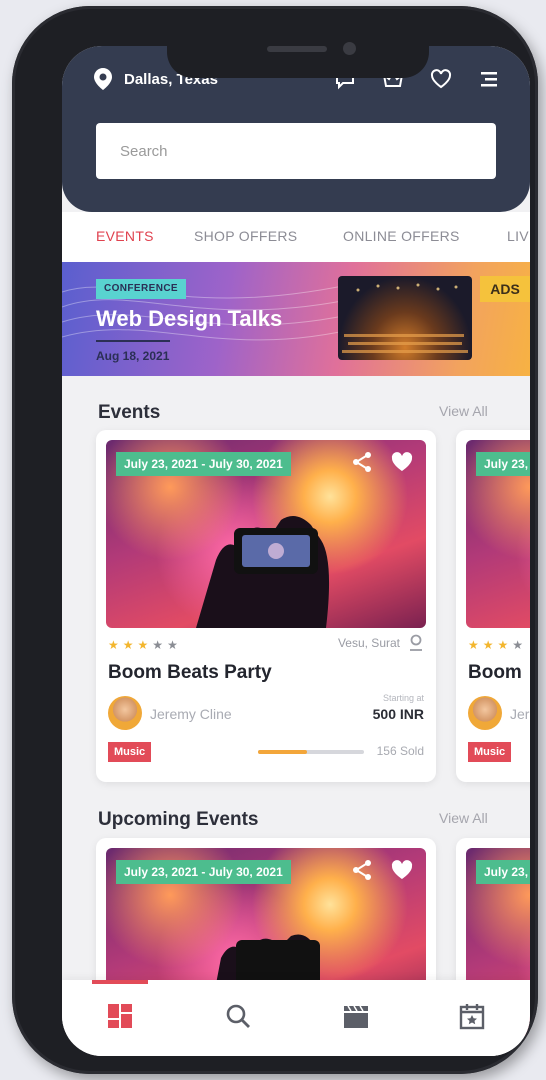  Describe the element at coordinates (245, 236) in the screenshot. I see `tab-shop-offers: SHOP OFFERS` at that location.